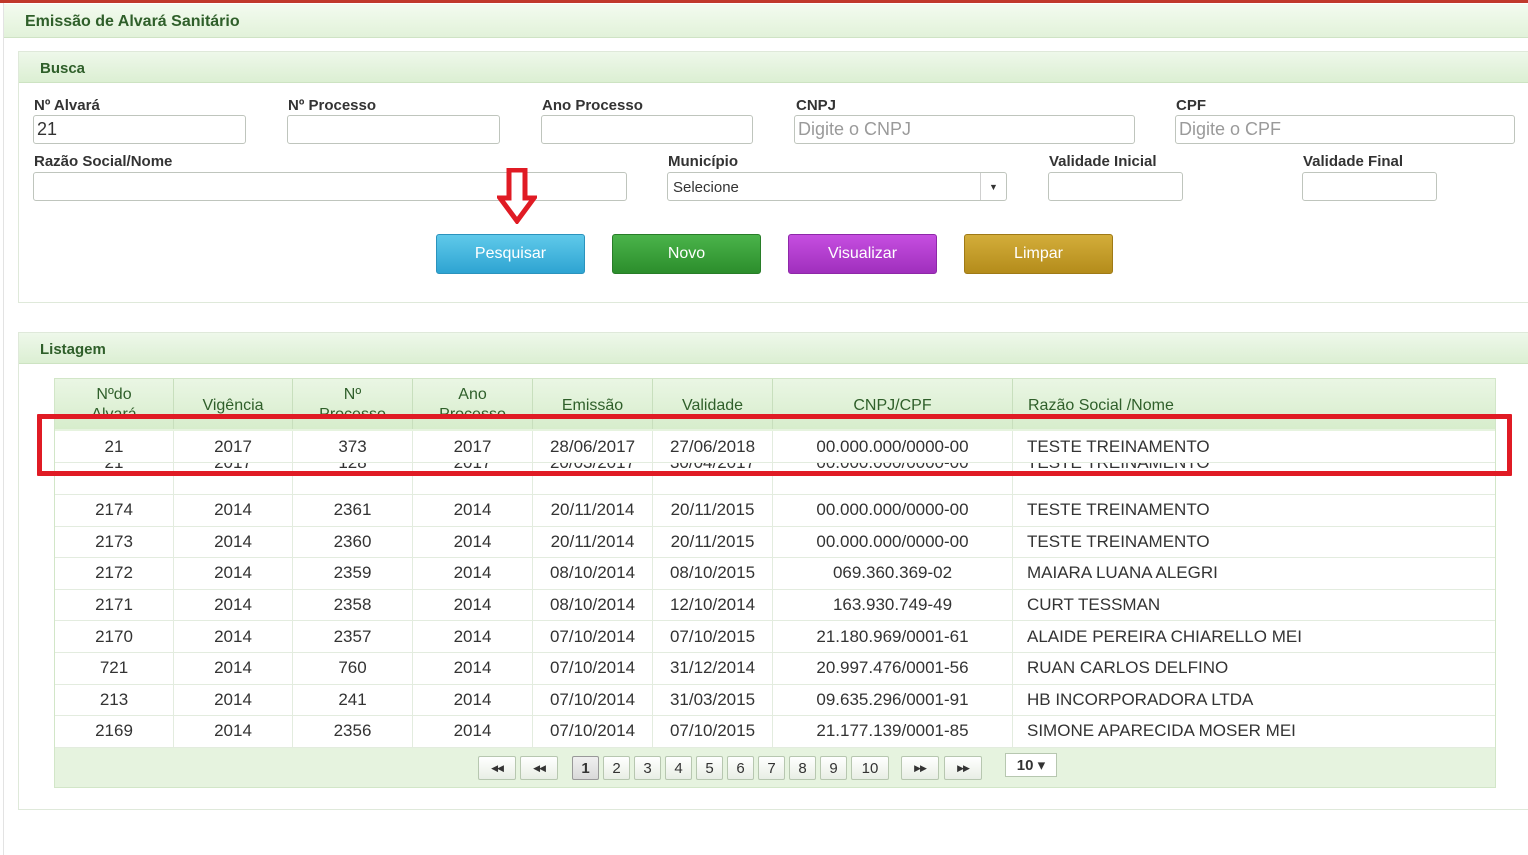 The image size is (1528, 855). I want to click on cell-cnpj-text: 21.180.969/0001-61, so click(892, 636).